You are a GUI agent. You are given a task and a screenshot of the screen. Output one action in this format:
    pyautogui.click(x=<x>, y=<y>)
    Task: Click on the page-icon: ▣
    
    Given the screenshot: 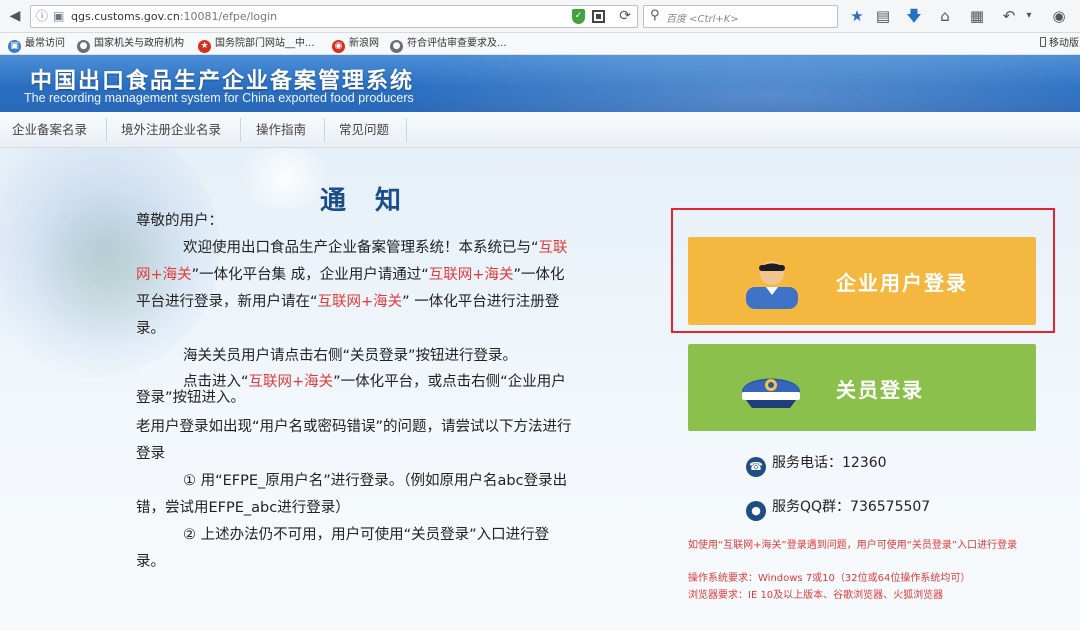 What is the action you would take?
    pyautogui.click(x=59, y=16)
    